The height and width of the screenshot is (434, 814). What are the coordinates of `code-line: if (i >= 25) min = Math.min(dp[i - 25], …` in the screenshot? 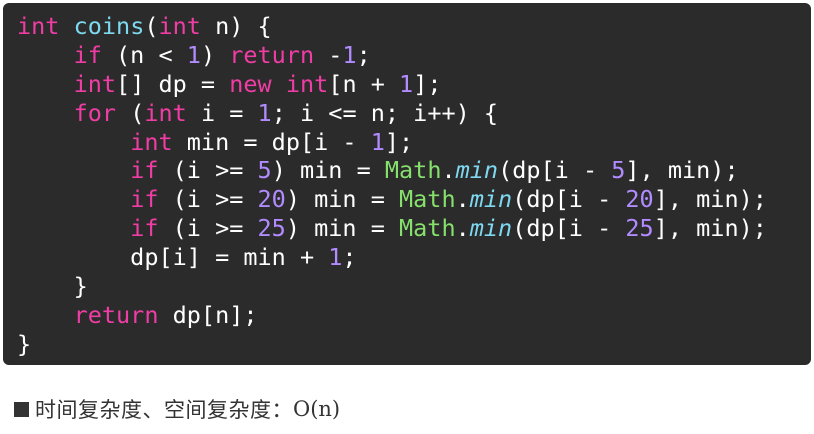 It's located at (392, 228).